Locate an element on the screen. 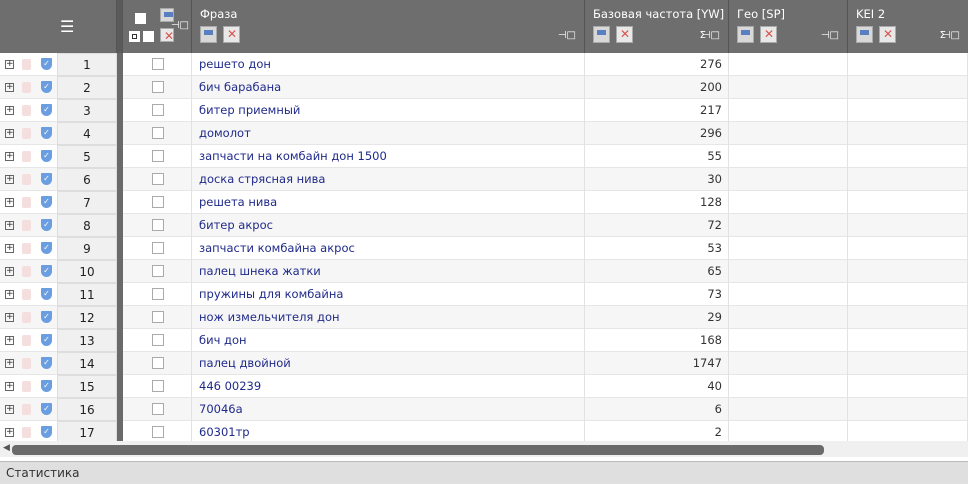  phrase-cell: бич дон is located at coordinates (388, 340).